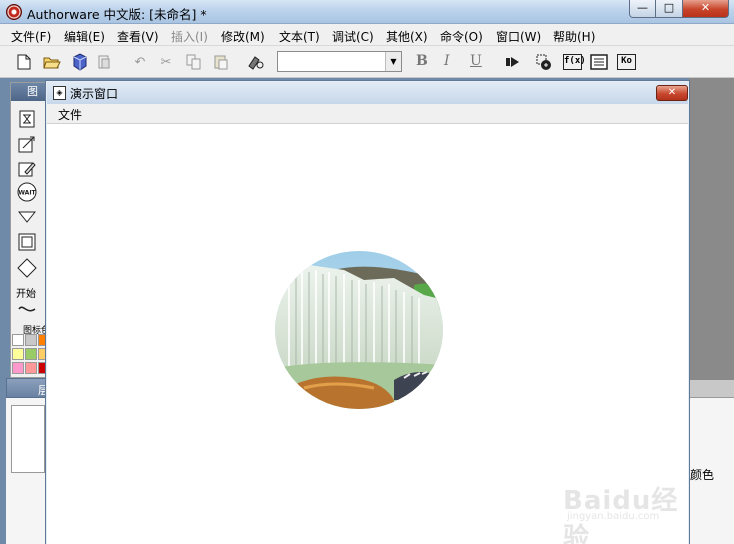 This screenshot has height=544, width=734. Describe the element at coordinates (27, 242) in the screenshot. I see `framework-icon` at that location.